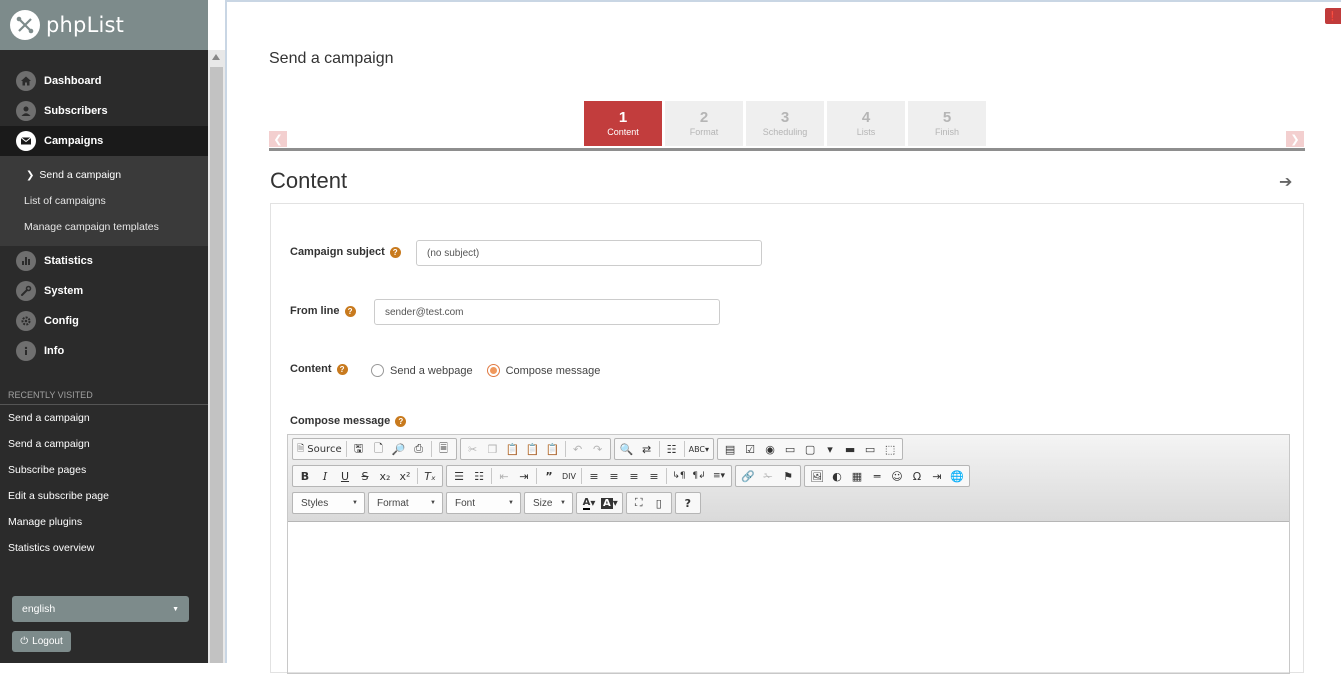 The width and height of the screenshot is (1341, 674). Describe the element at coordinates (609, 503) in the screenshot. I see `bg-color-icon: A ▾` at that location.